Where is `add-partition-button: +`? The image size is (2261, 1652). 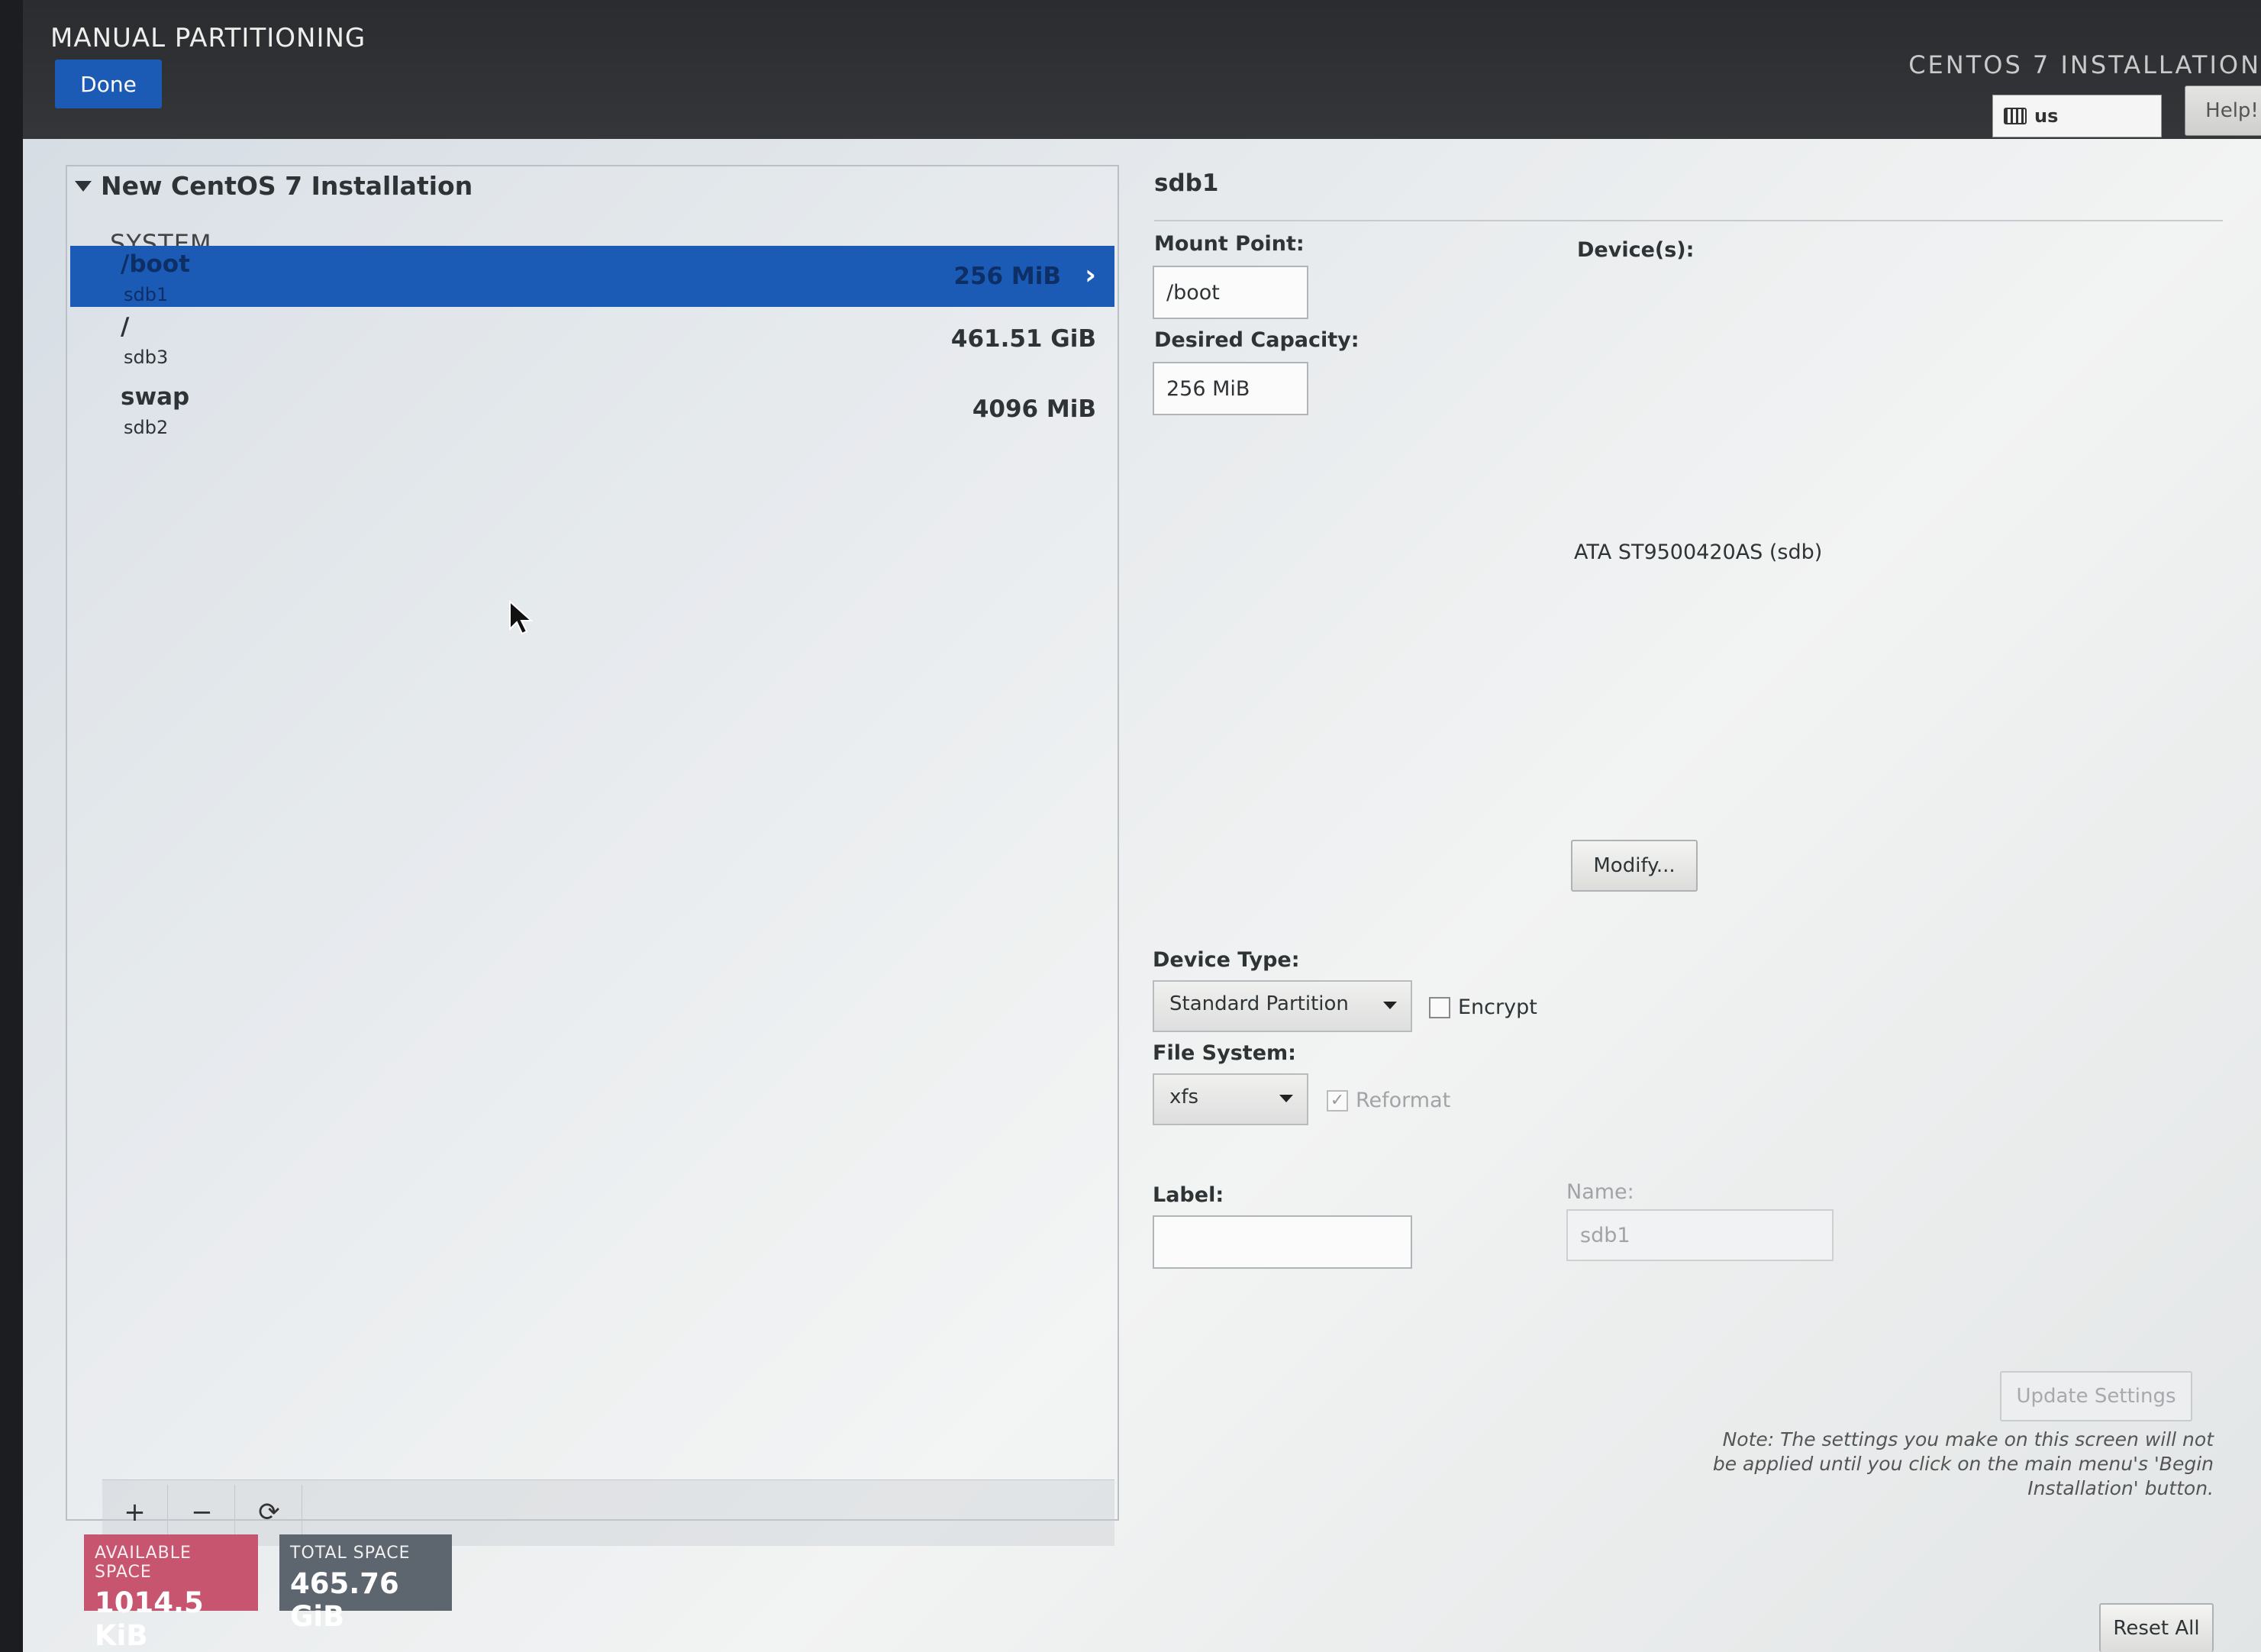
add-partition-button: + is located at coordinates (135, 1512).